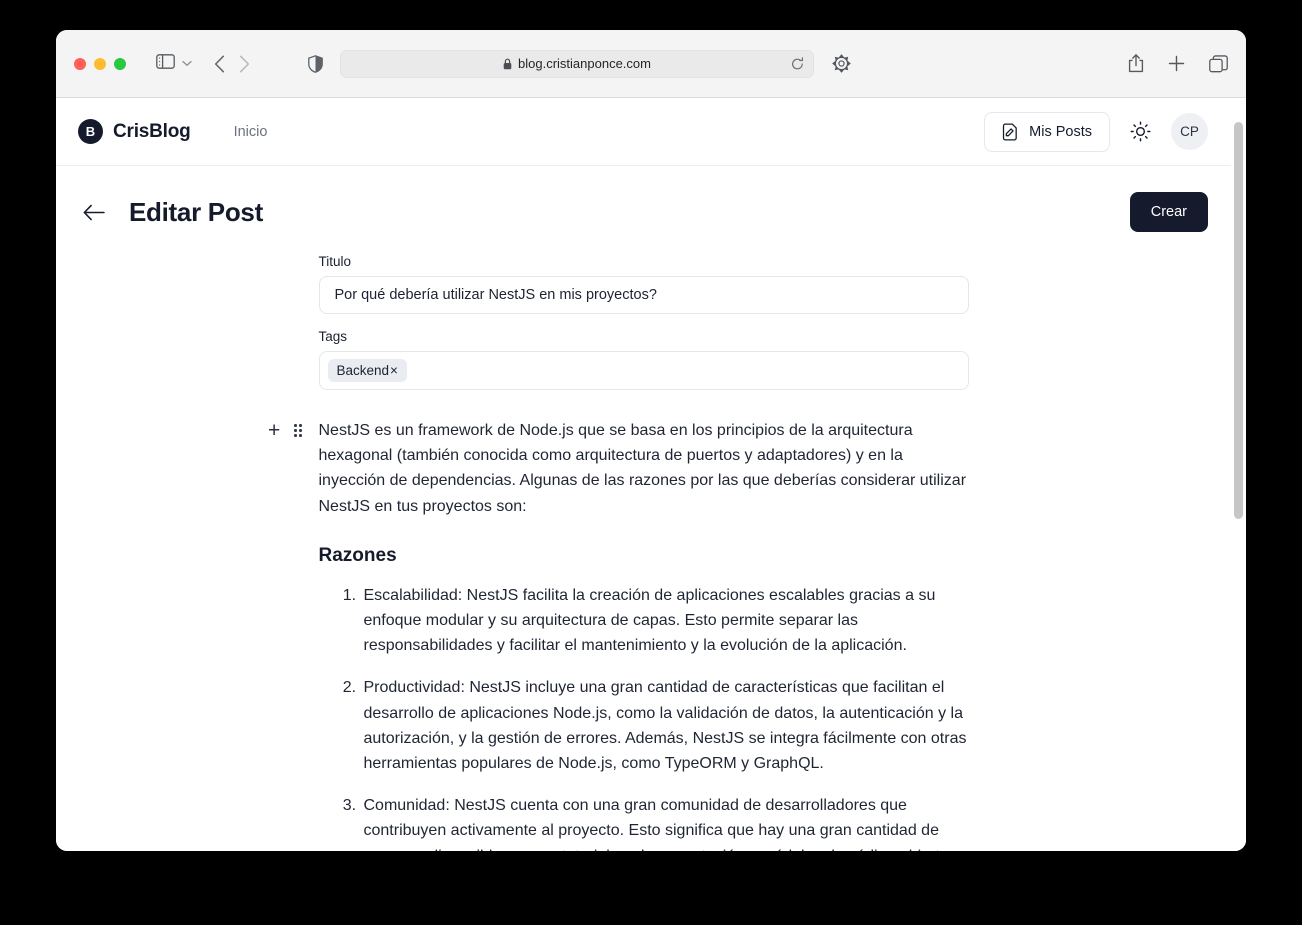  What do you see at coordinates (90, 131) in the screenshot?
I see `brand-badge: B` at bounding box center [90, 131].